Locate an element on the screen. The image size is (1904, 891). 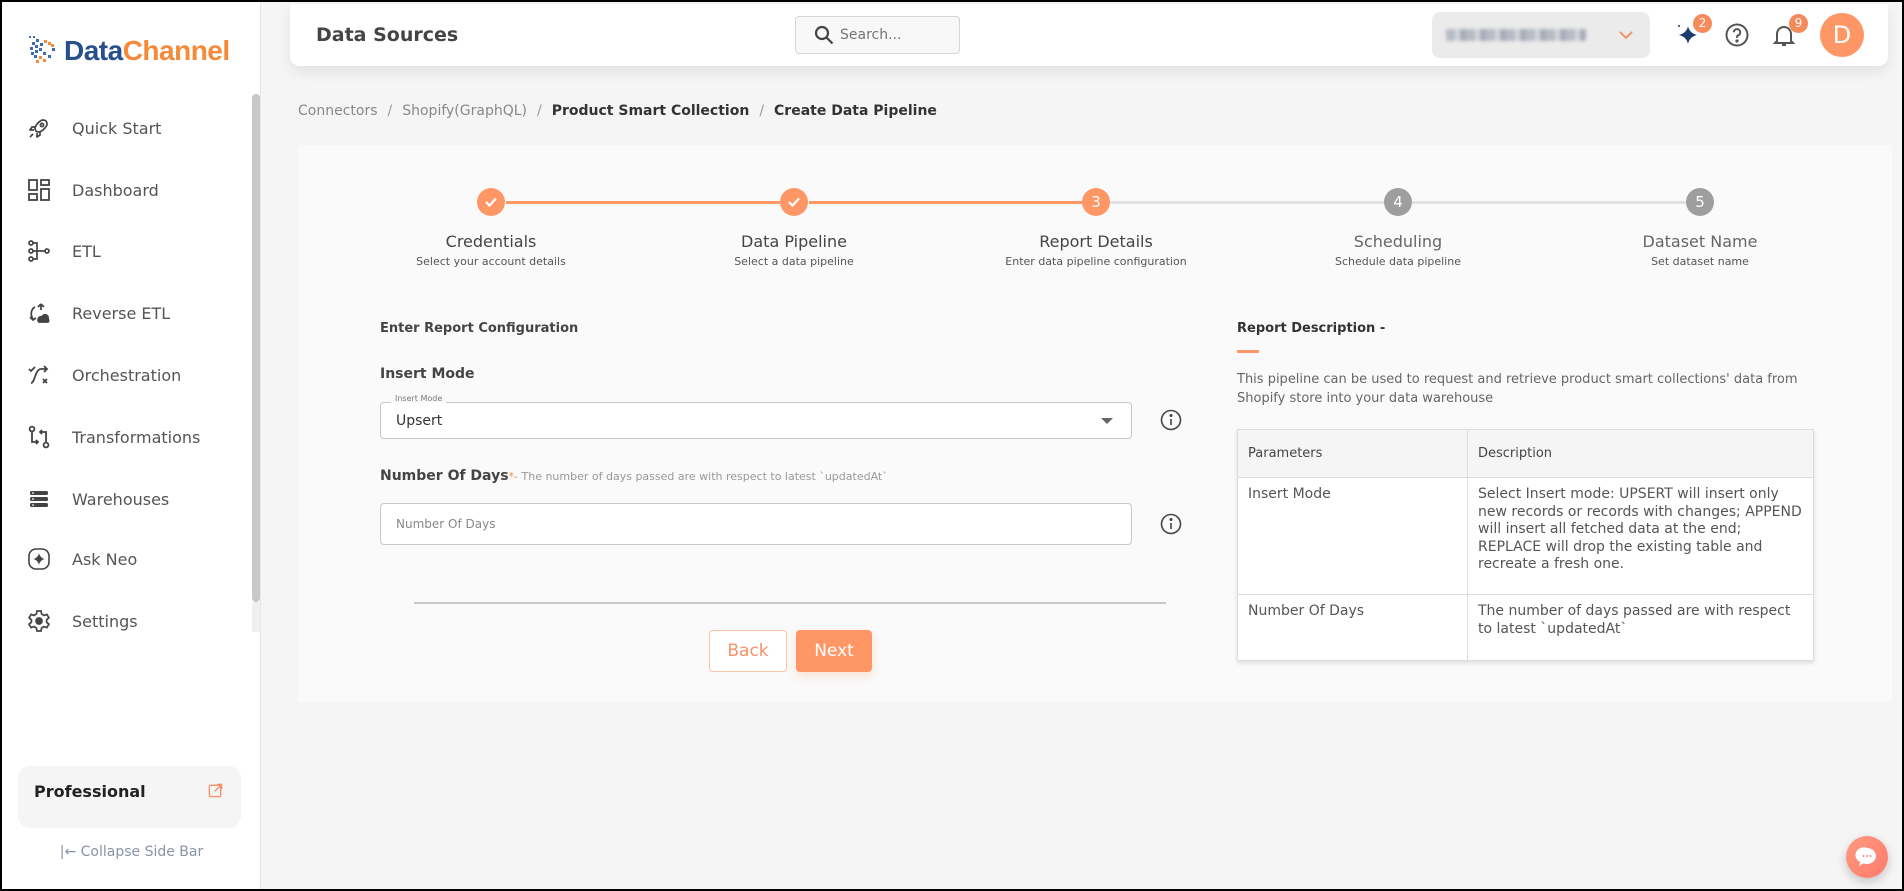
chevron-down-icon is located at coordinates (1626, 35).